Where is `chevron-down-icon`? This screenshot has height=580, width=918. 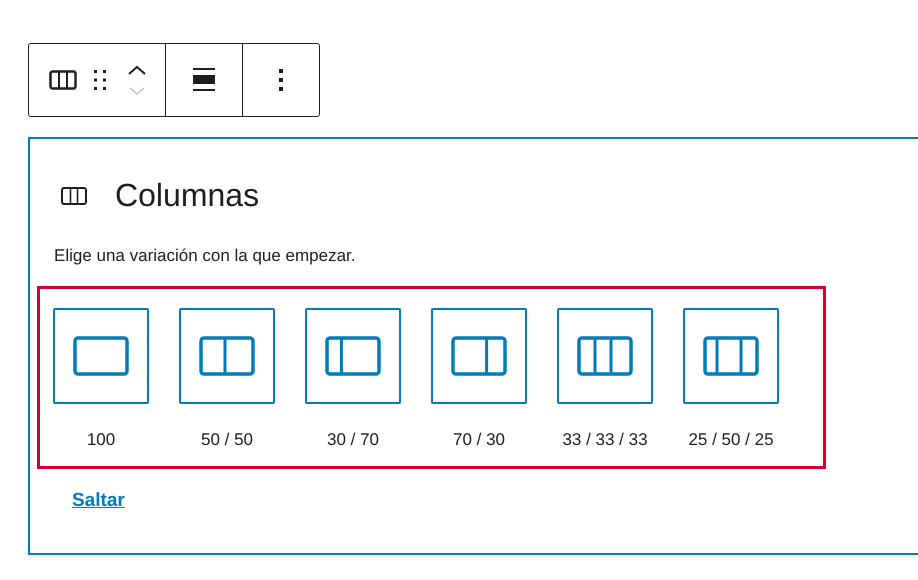 chevron-down-icon is located at coordinates (137, 91).